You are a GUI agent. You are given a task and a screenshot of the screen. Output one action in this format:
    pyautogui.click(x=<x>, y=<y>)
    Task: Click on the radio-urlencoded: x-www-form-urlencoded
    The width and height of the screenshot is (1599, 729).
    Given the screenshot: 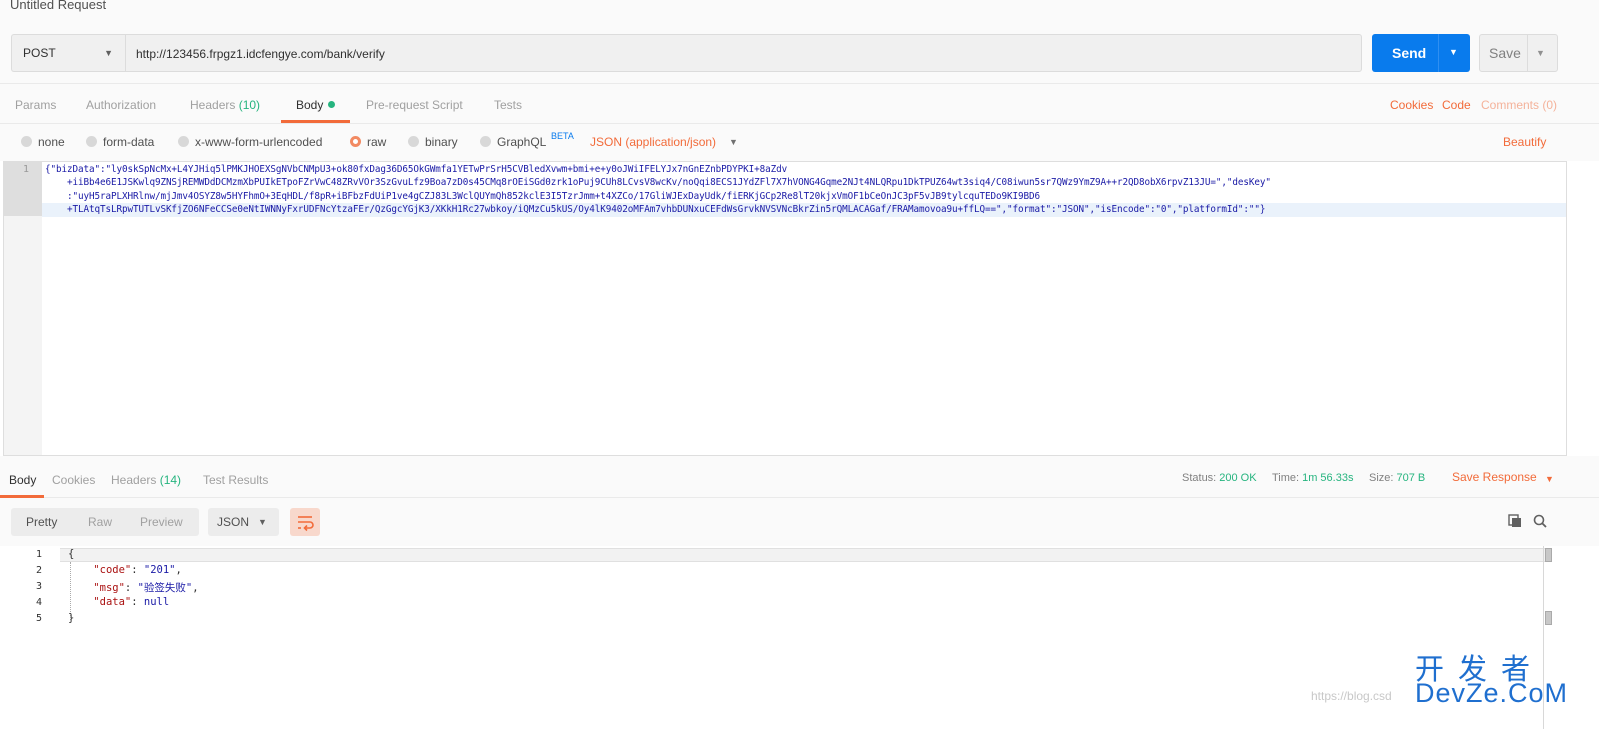 What is the action you would take?
    pyautogui.click(x=250, y=142)
    